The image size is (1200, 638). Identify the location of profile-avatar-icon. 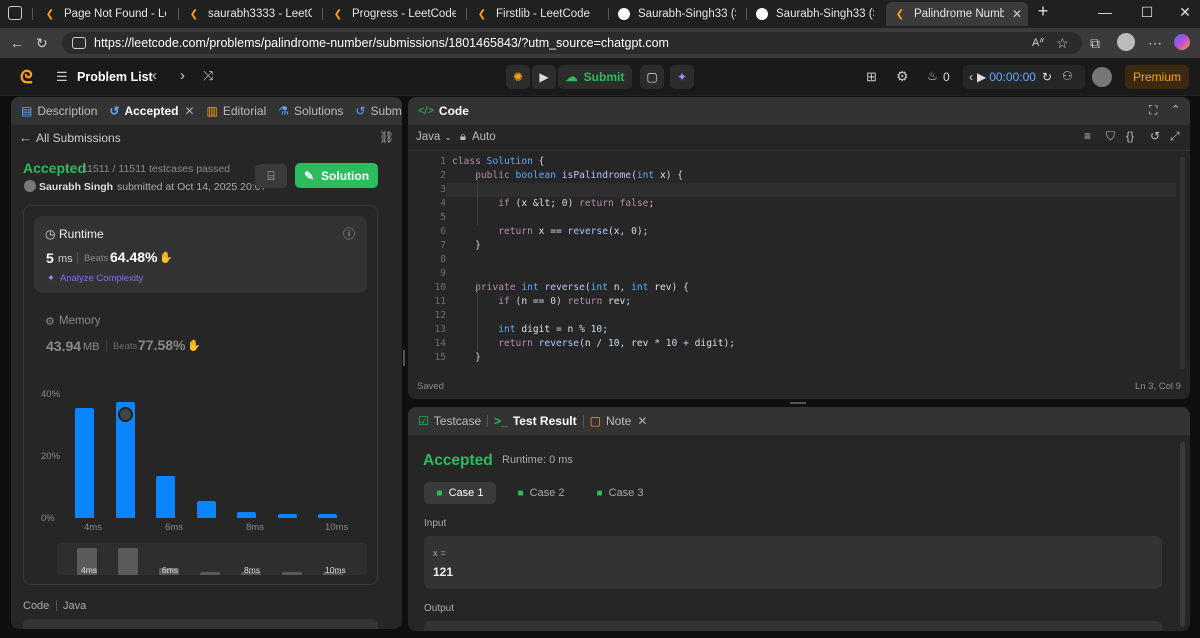
(1126, 42).